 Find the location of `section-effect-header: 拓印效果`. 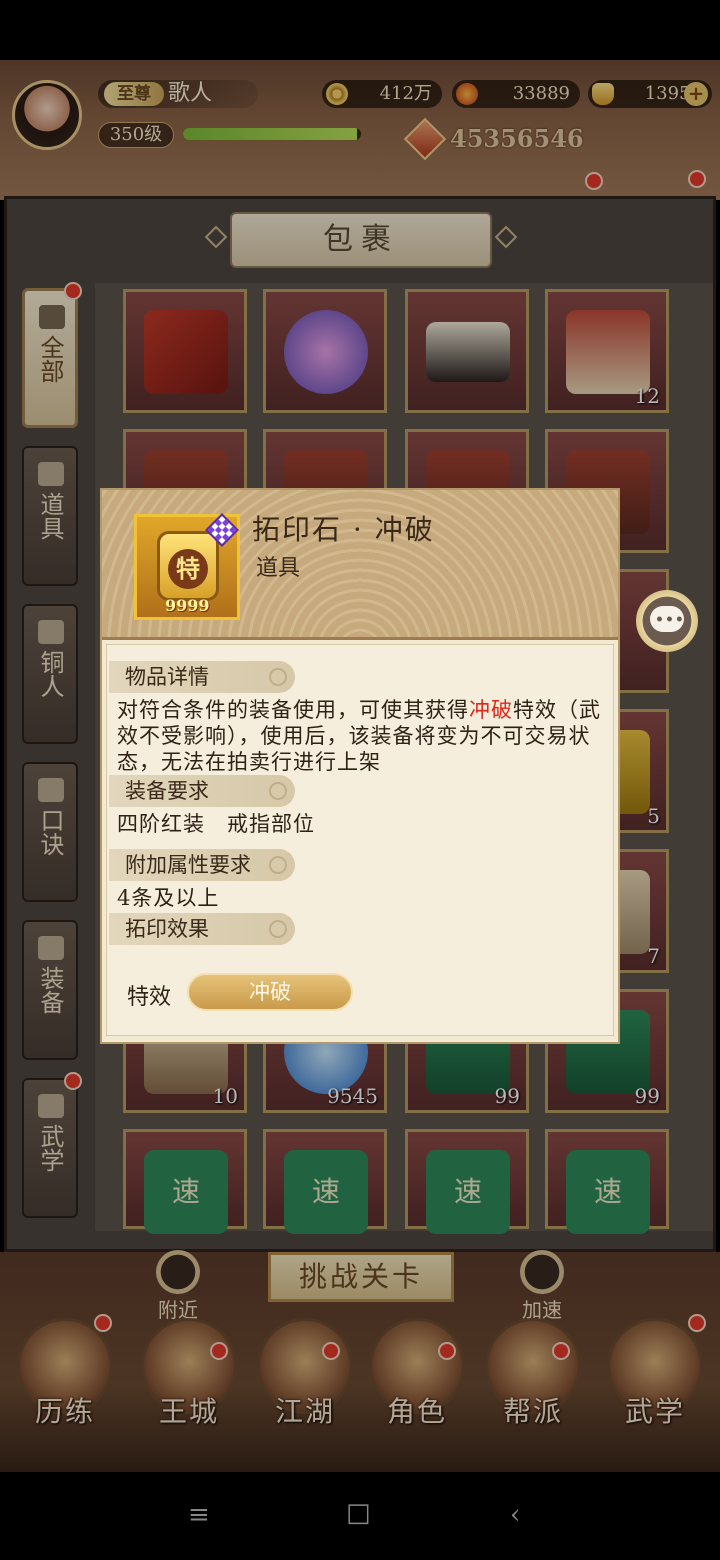

section-effect-header: 拓印效果 is located at coordinates (202, 929).